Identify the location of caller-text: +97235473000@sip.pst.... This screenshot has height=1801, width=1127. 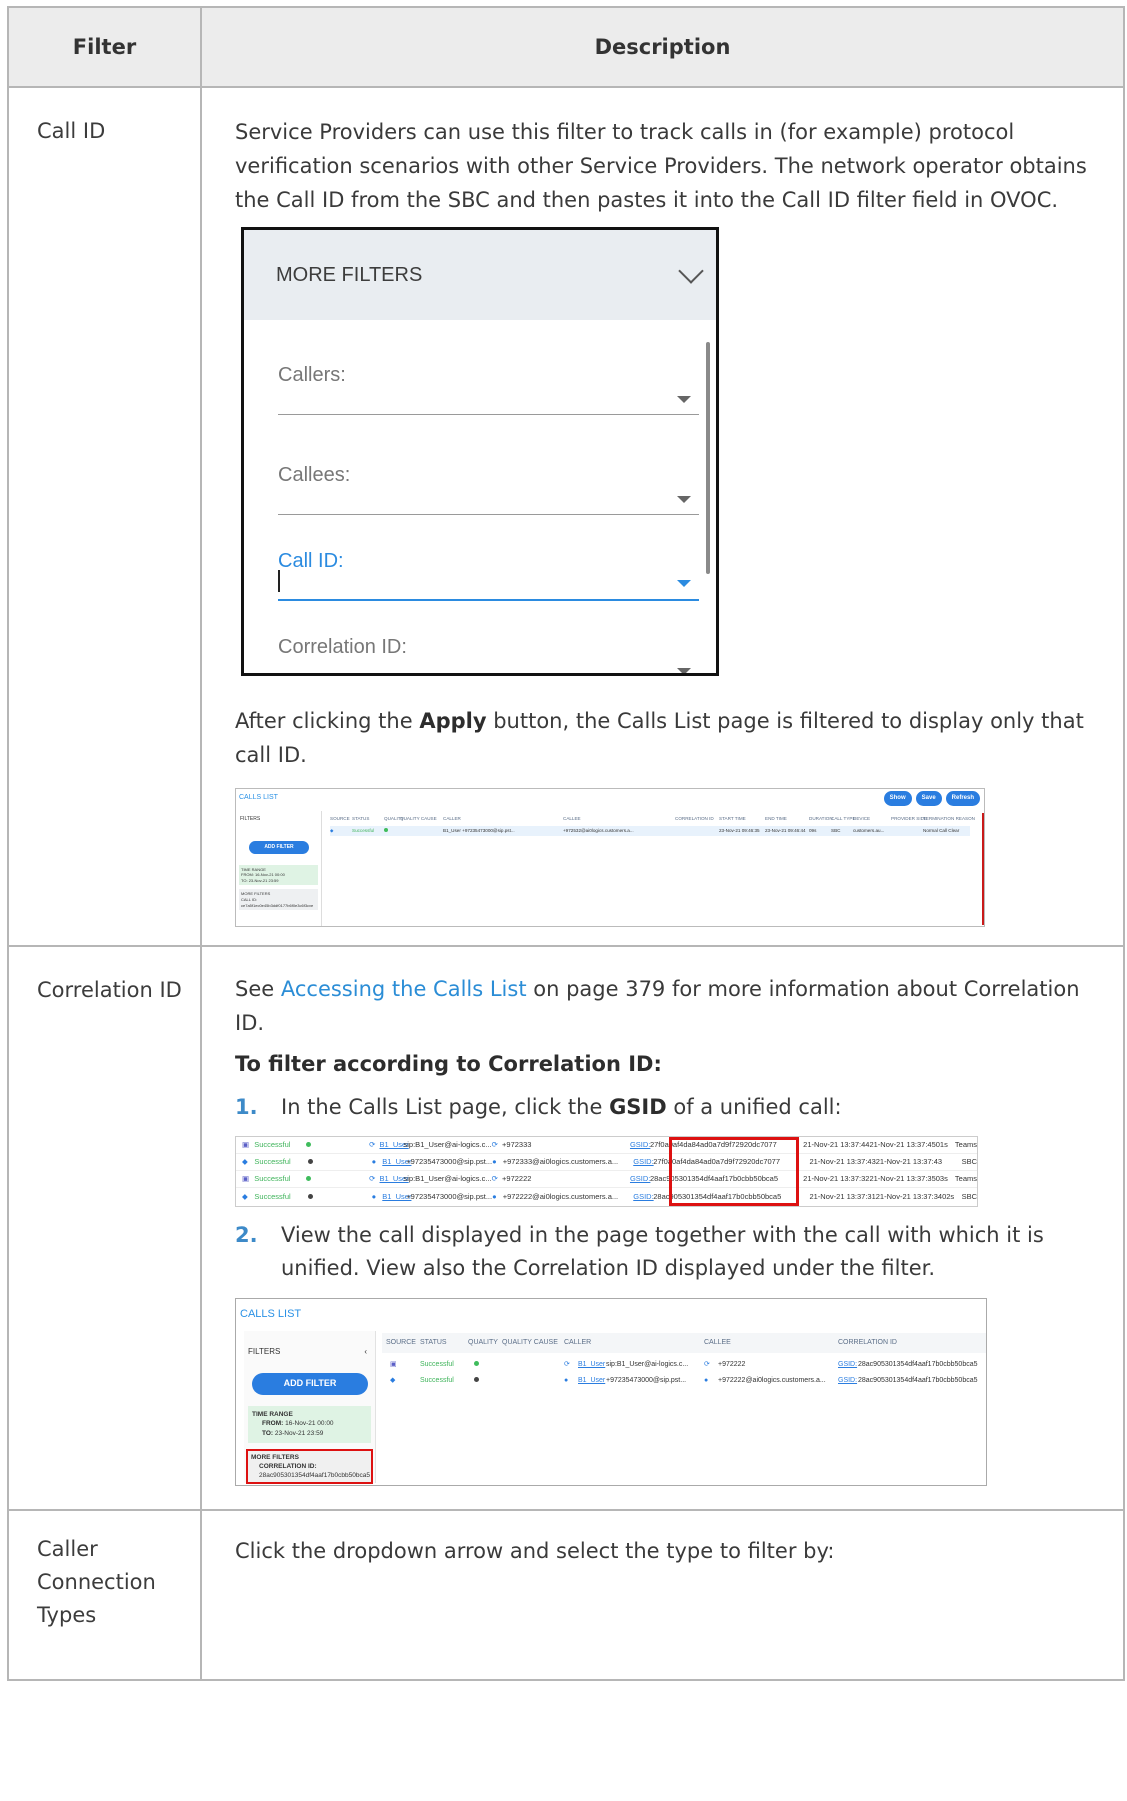
(449, 1196).